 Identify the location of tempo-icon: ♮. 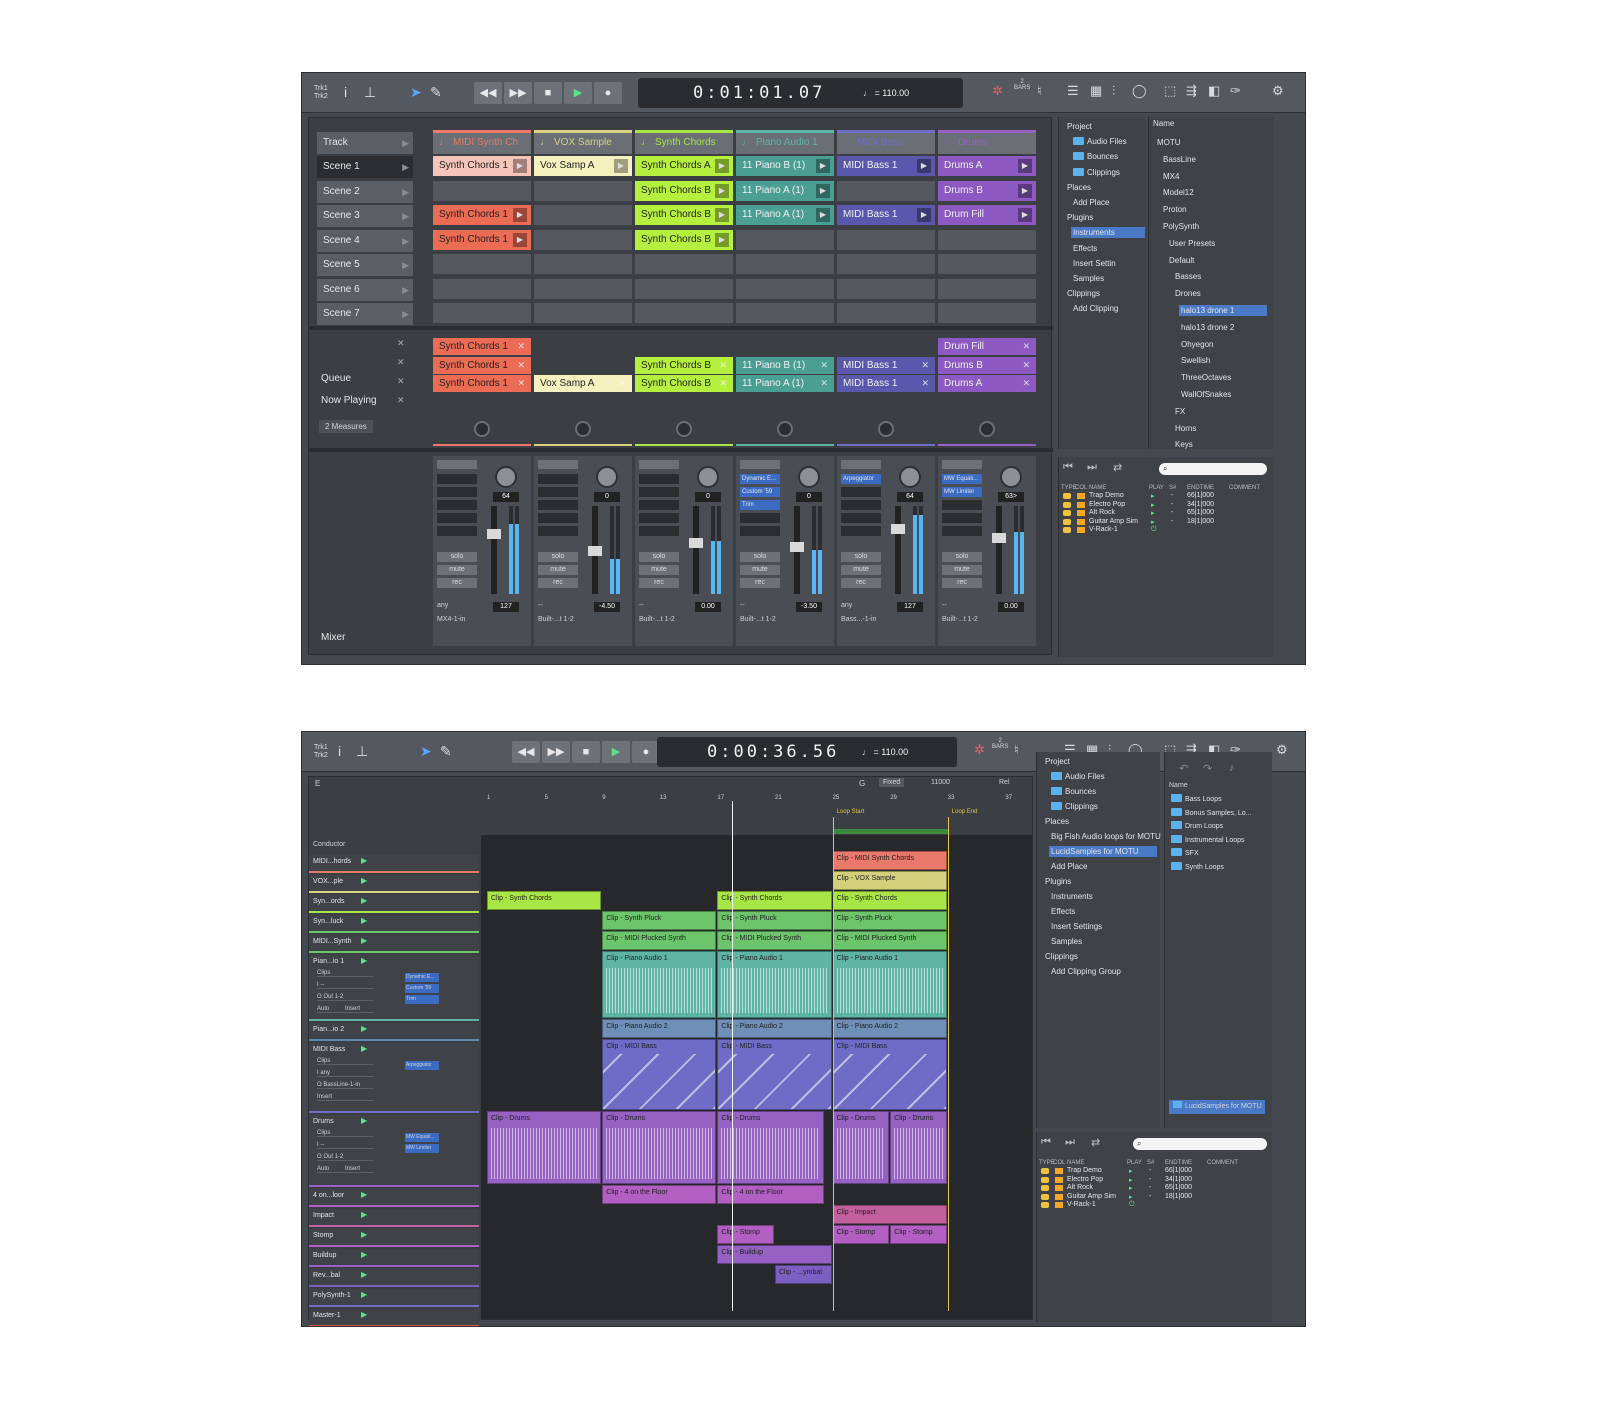
(1039, 91).